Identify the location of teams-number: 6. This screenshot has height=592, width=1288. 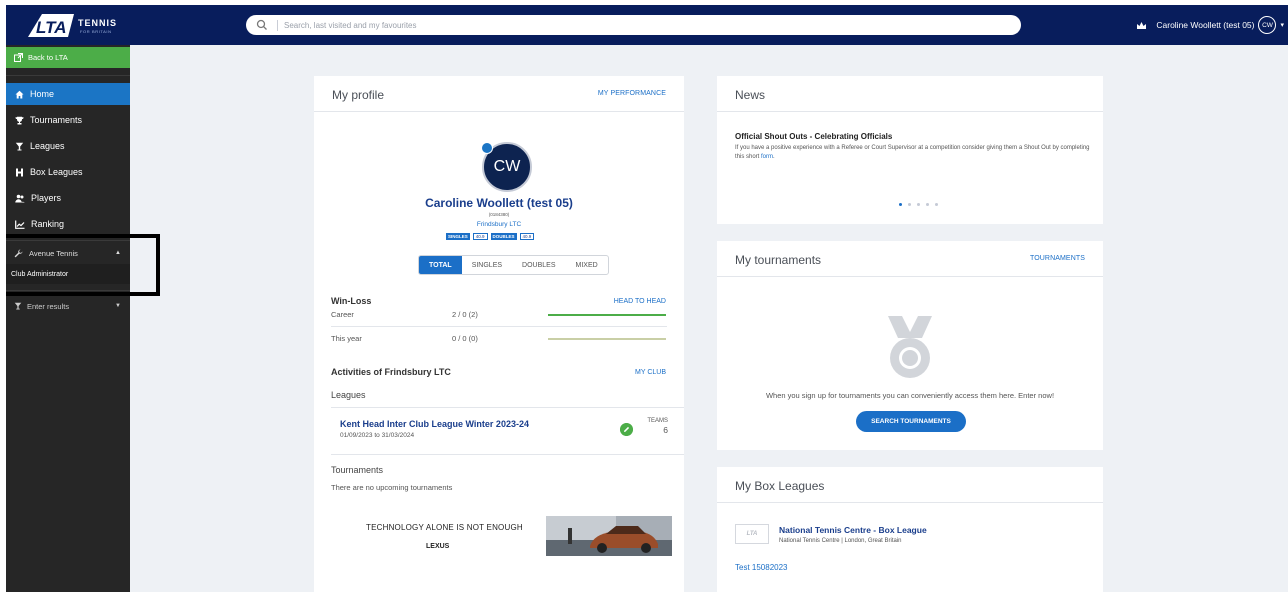
(665, 430).